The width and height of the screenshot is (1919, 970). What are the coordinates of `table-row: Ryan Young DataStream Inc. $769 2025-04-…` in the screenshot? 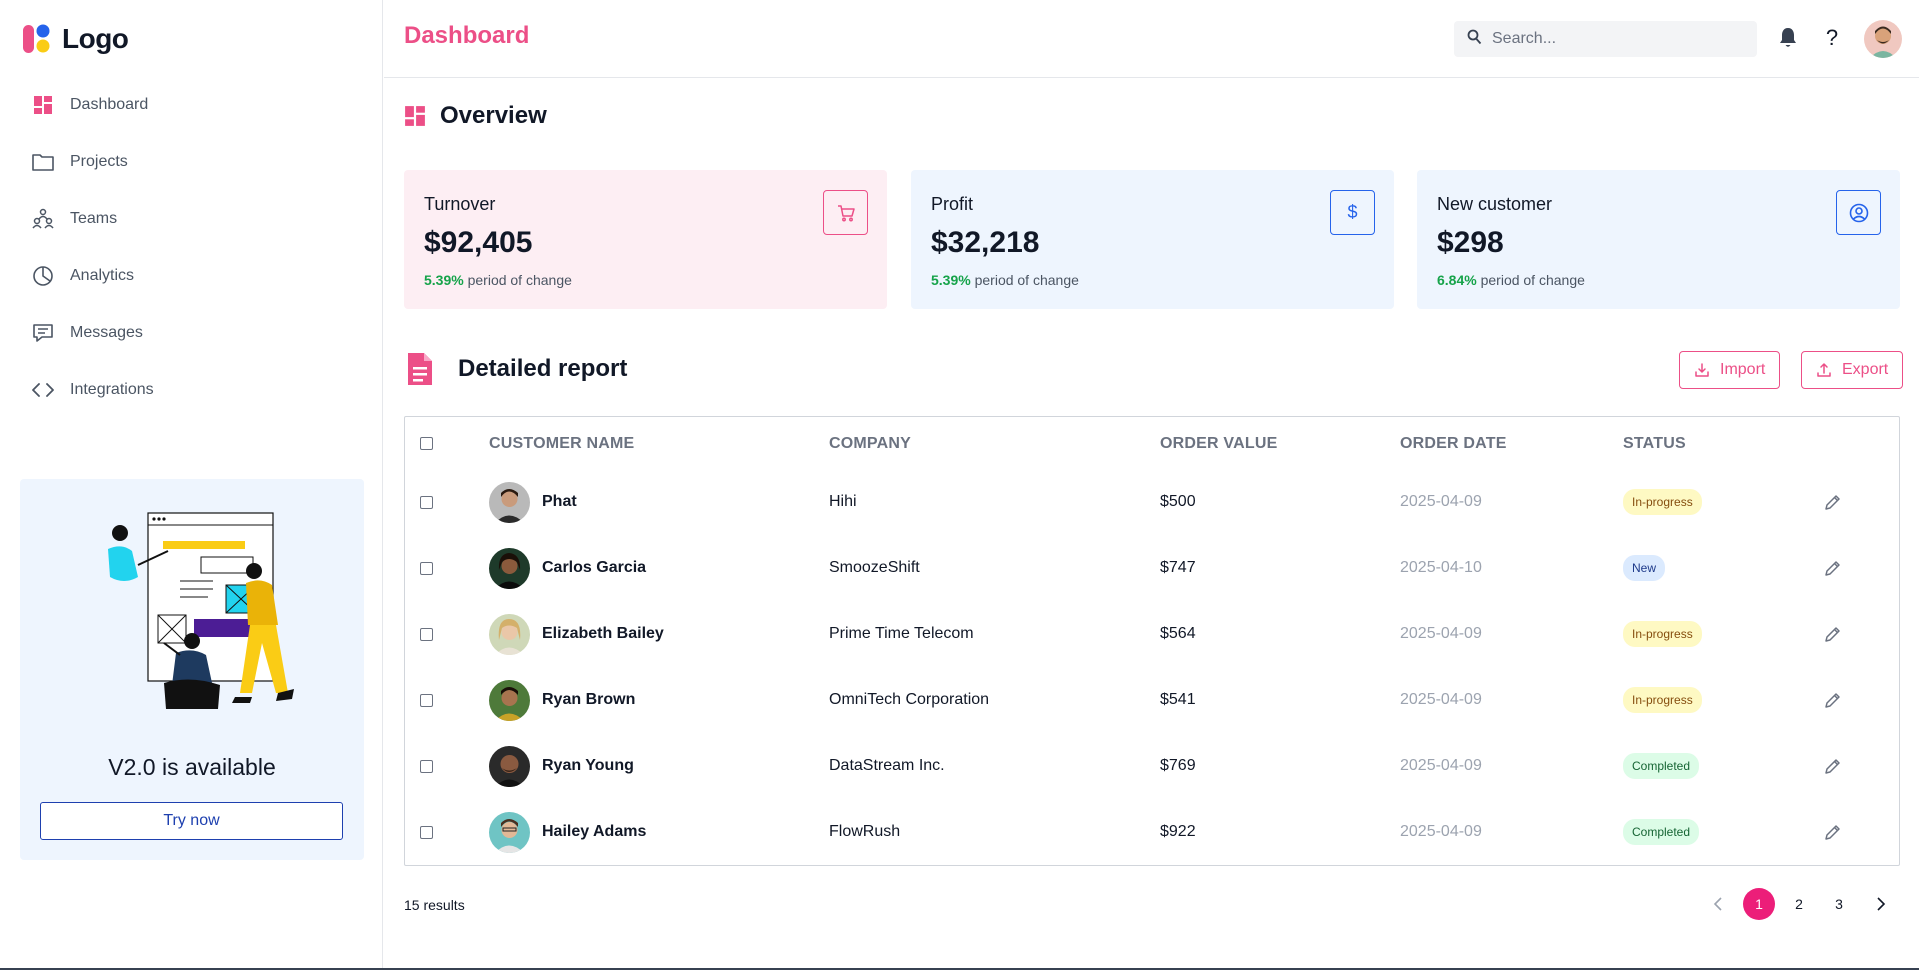 It's located at (1152, 766).